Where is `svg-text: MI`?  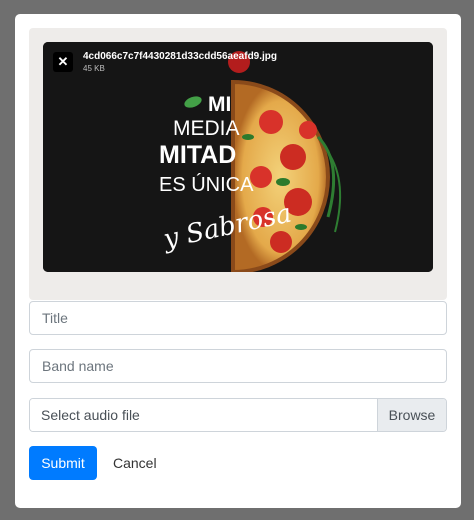
svg-text: MI is located at coordinates (219, 104).